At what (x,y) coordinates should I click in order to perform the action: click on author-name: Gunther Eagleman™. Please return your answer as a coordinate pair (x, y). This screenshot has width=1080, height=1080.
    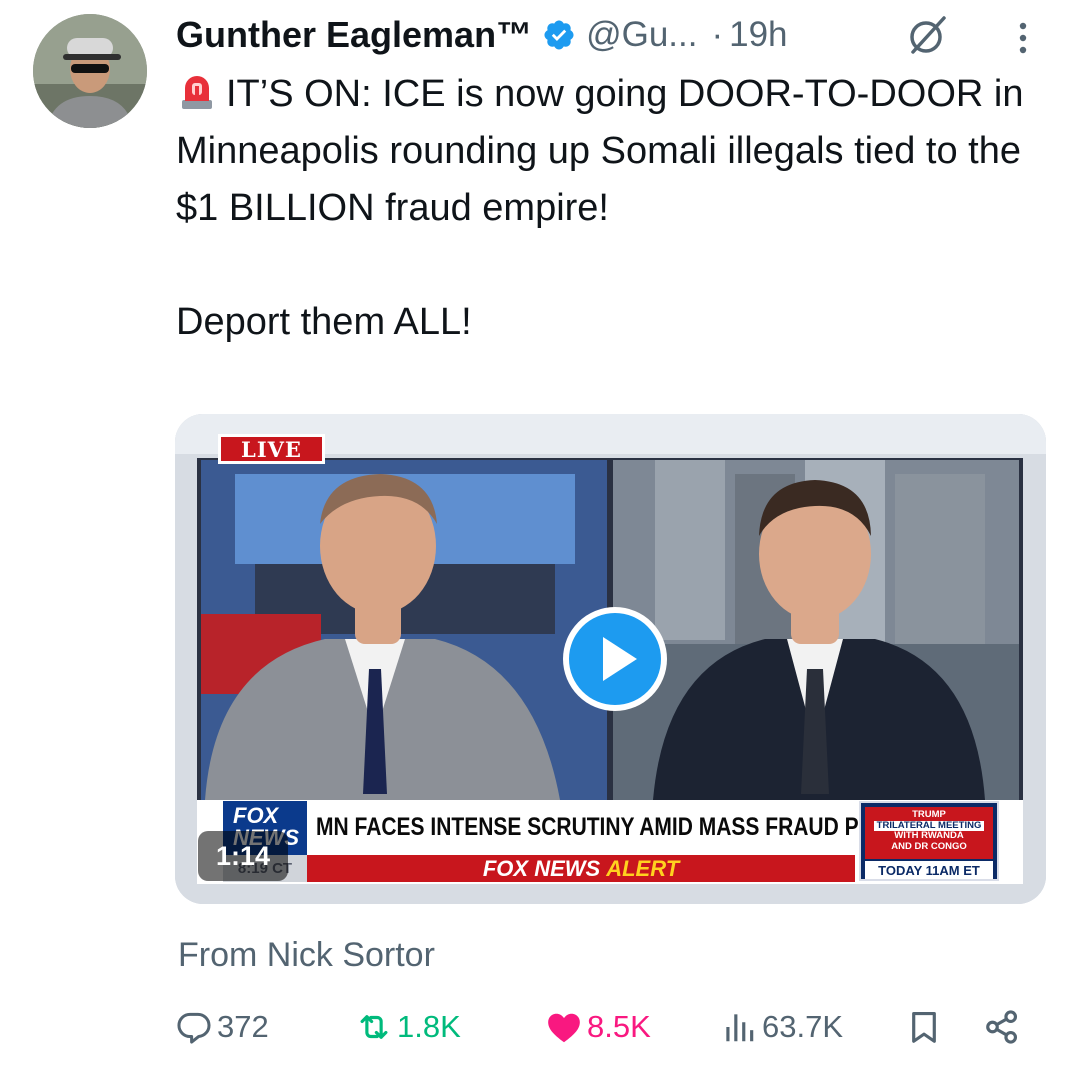
    Looking at the image, I should click on (354, 35).